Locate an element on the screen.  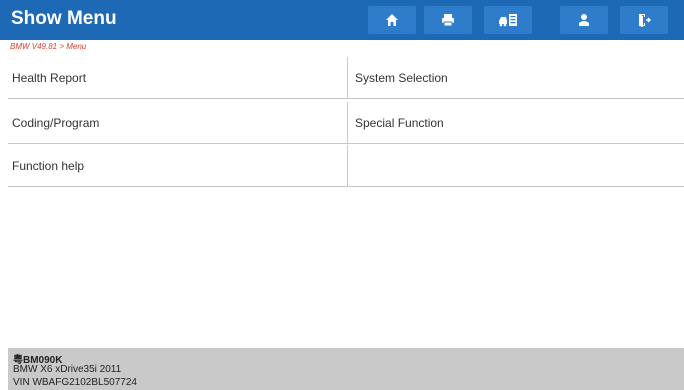
menu-row: Function help is located at coordinates (346, 166).